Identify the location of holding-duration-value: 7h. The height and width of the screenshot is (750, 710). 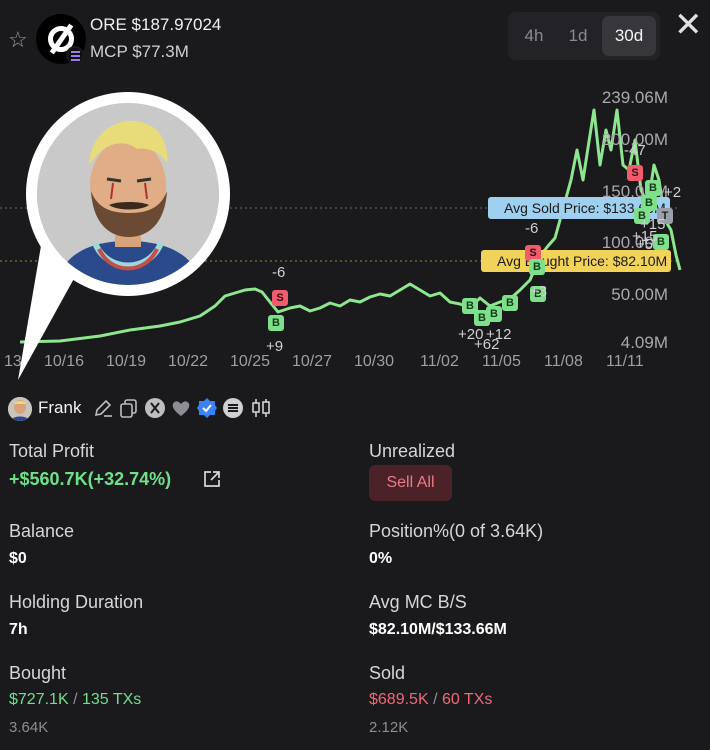
(18, 629).